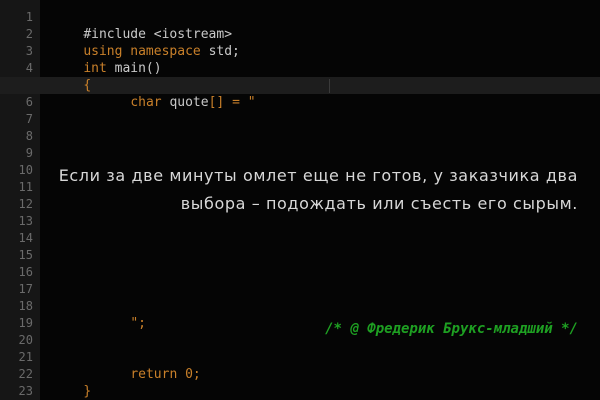  I want to click on code-line-1: #include <iostream>, so click(142, 25).